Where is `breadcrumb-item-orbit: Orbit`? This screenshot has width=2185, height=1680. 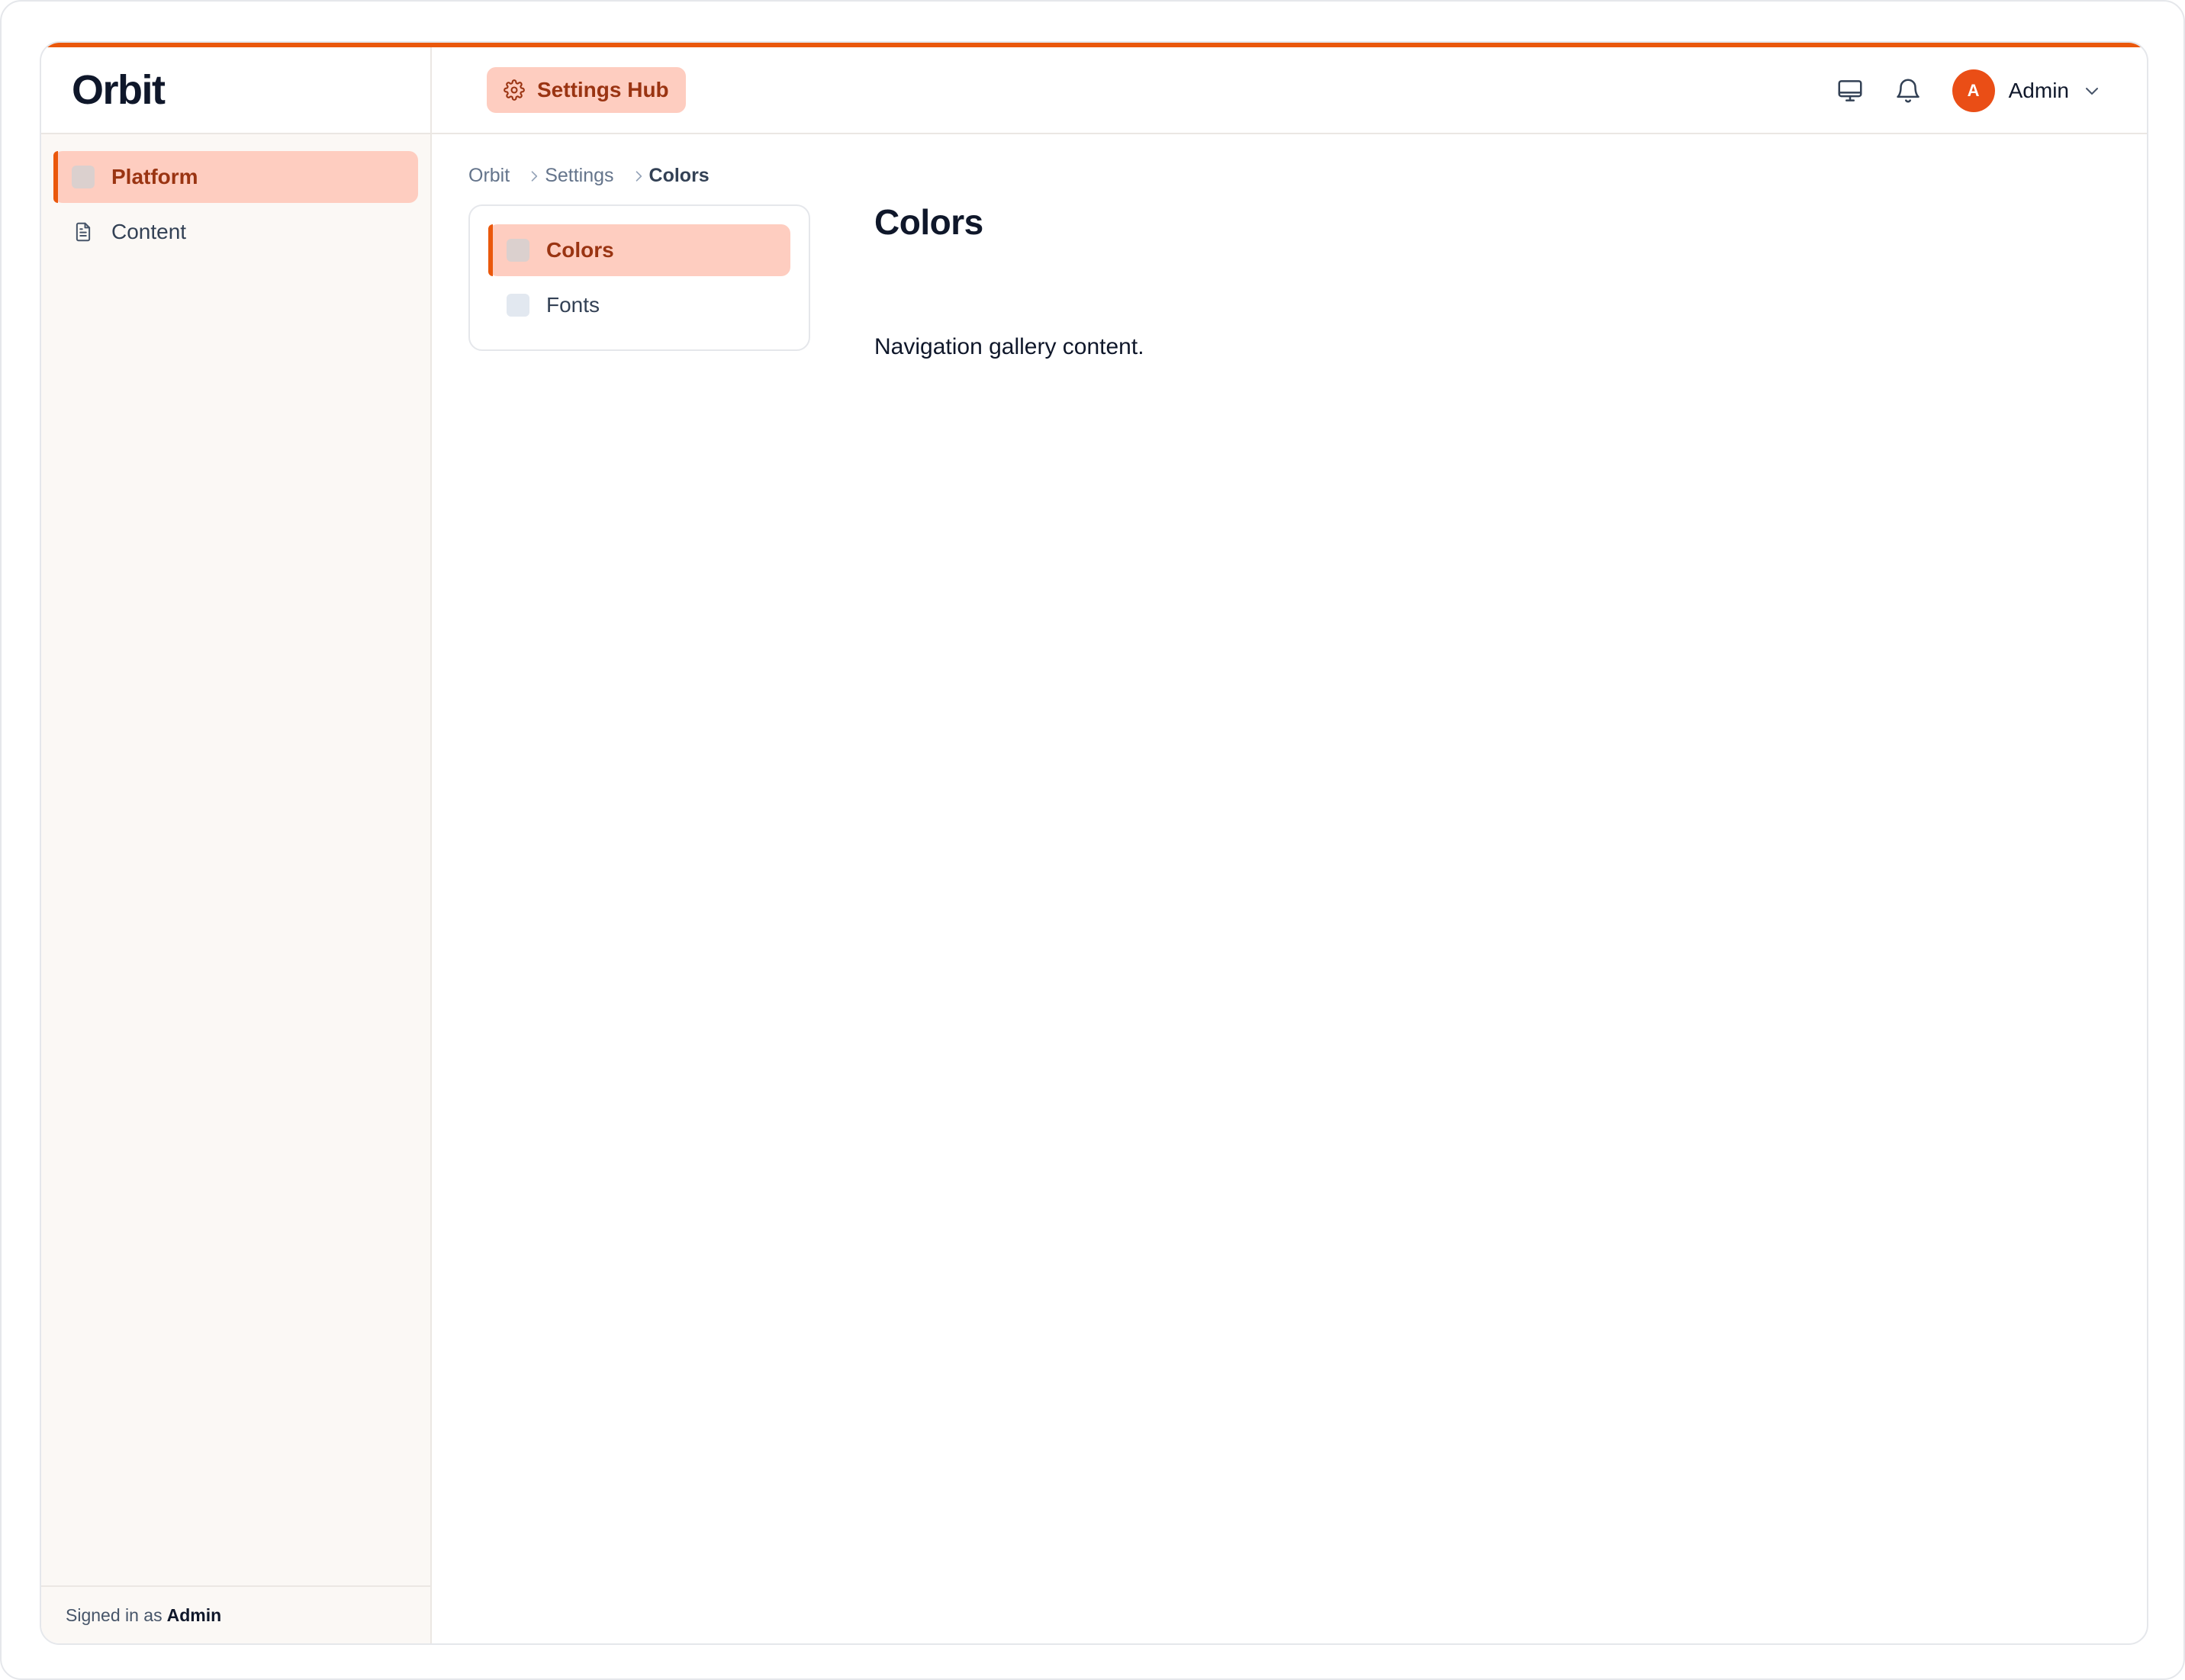 breadcrumb-item-orbit: Orbit is located at coordinates (489, 176).